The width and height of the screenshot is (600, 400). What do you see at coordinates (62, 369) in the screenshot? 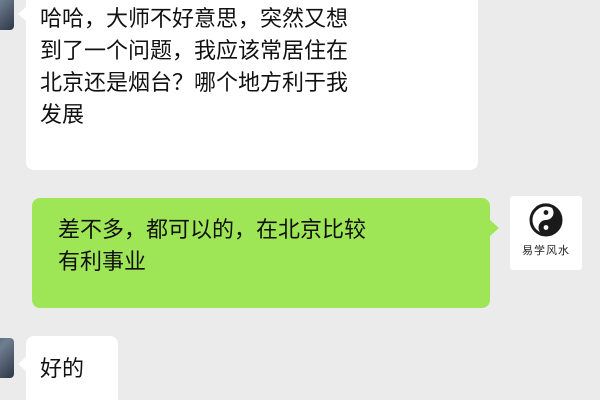
I see `message-line: 好的` at bounding box center [62, 369].